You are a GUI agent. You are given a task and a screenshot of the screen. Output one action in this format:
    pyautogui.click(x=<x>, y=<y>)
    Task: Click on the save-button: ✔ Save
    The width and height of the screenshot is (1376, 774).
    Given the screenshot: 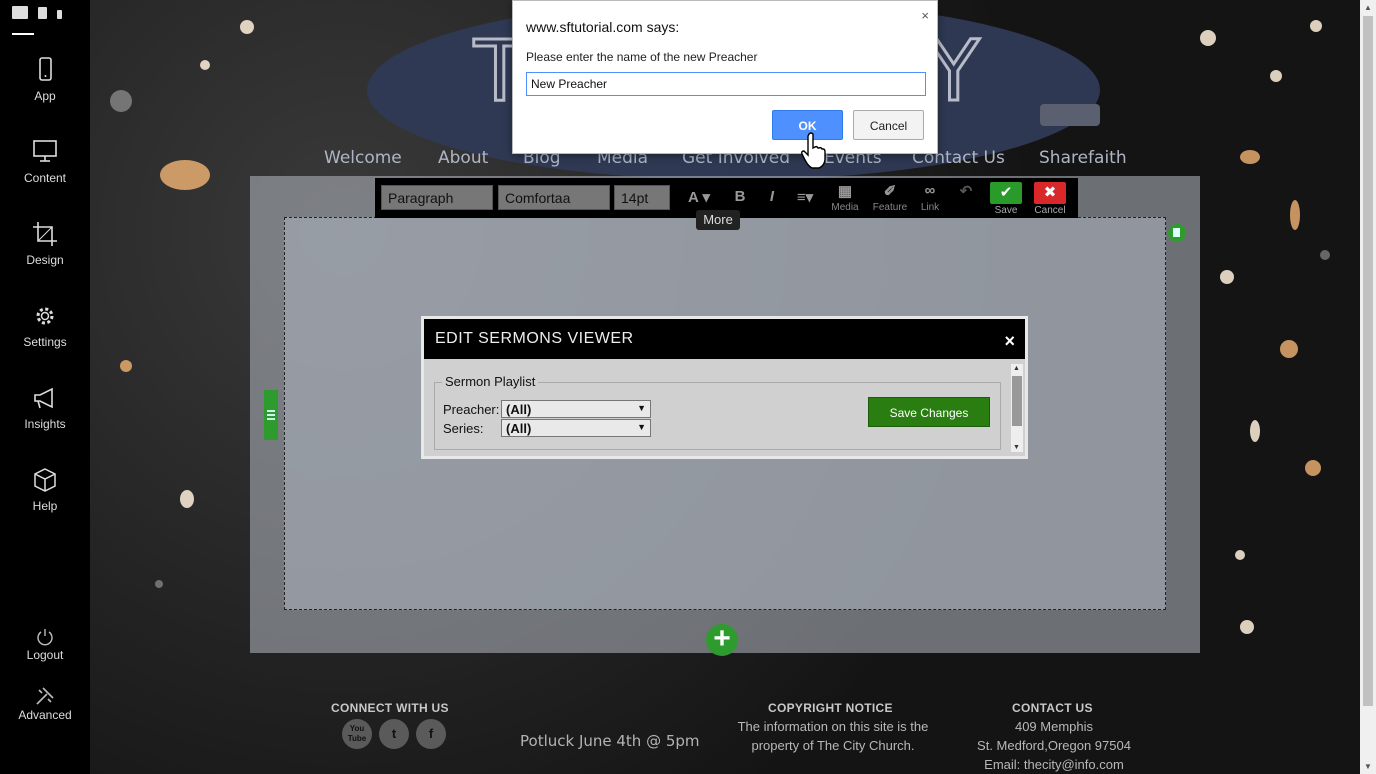 What is the action you would take?
    pyautogui.click(x=1006, y=199)
    